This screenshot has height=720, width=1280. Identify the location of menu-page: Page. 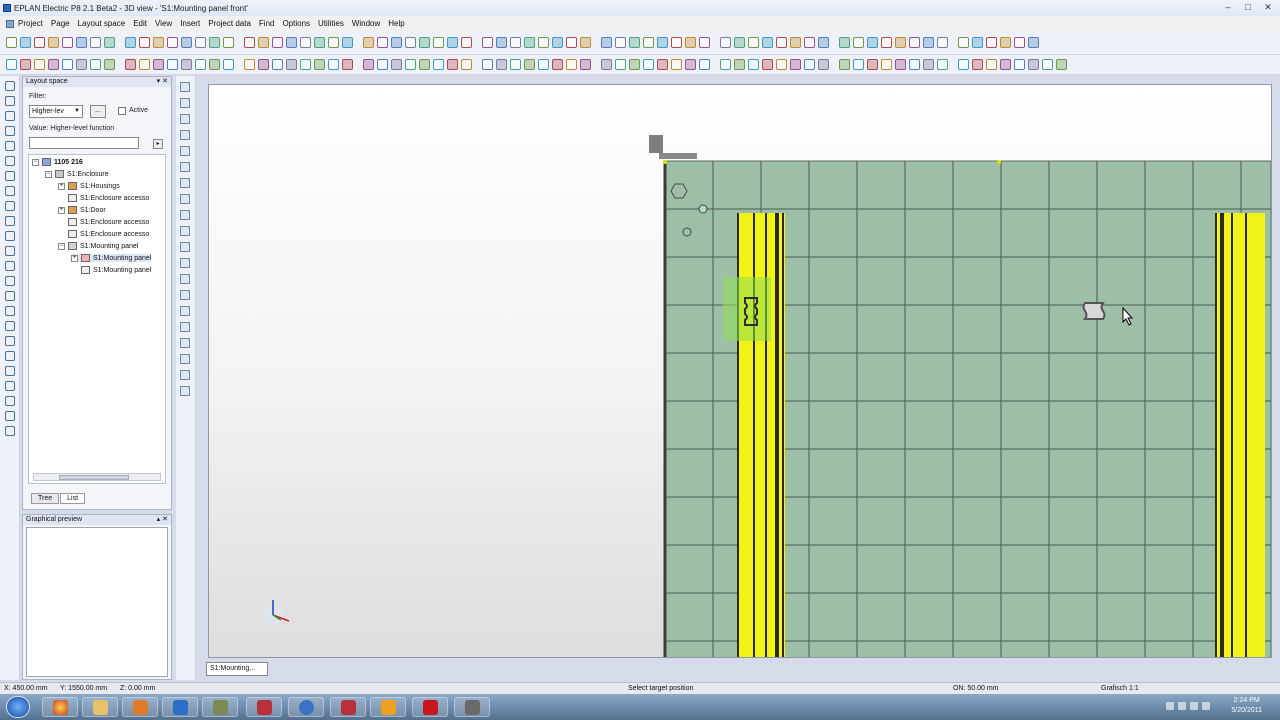
(60, 23).